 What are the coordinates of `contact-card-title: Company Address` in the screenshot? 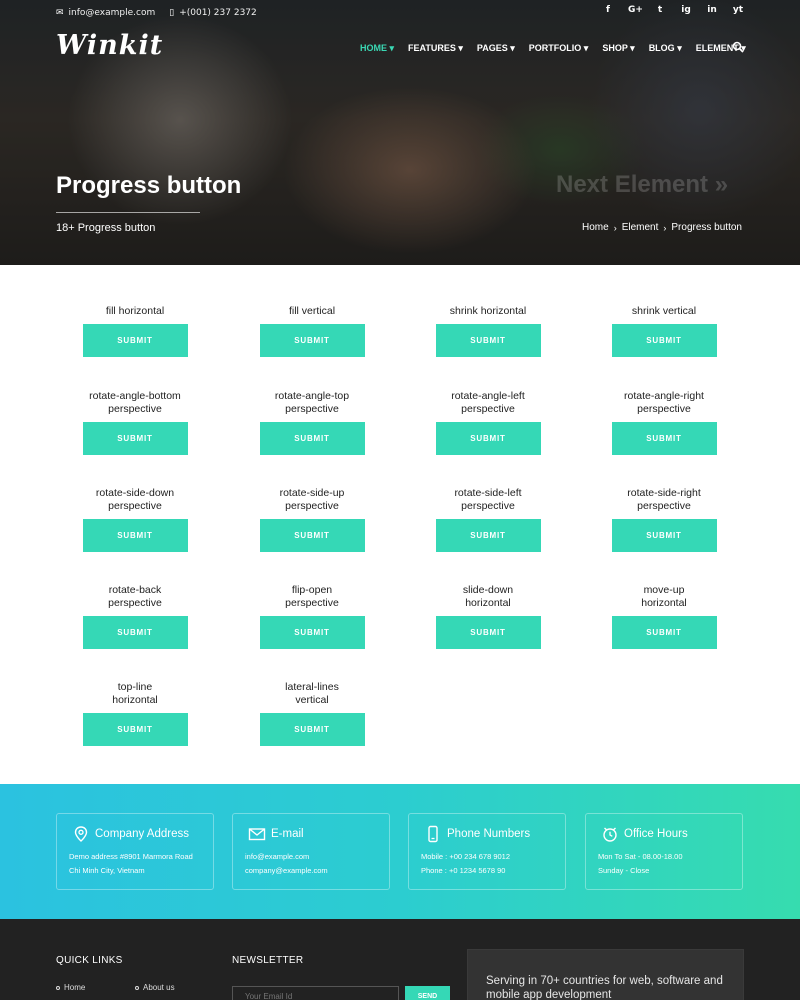 It's located at (142, 834).